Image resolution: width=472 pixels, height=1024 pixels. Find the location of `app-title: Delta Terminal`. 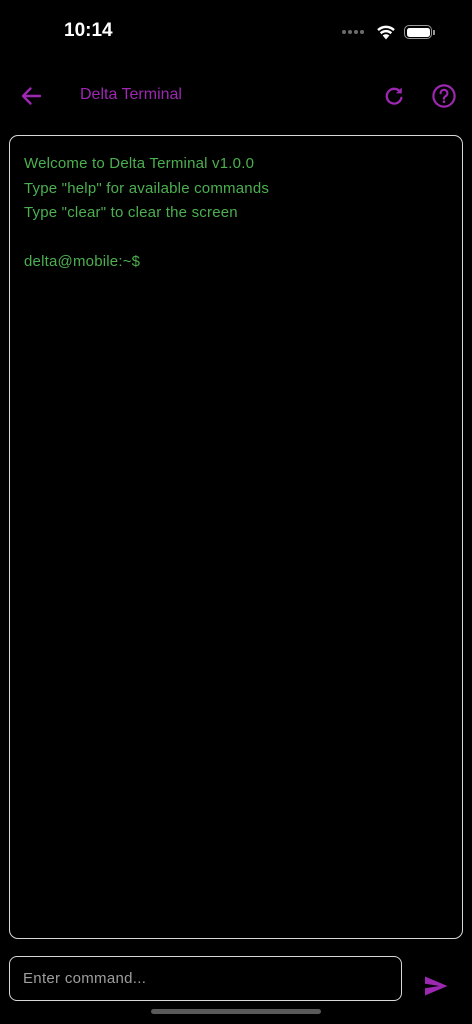

app-title: Delta Terminal is located at coordinates (131, 94).